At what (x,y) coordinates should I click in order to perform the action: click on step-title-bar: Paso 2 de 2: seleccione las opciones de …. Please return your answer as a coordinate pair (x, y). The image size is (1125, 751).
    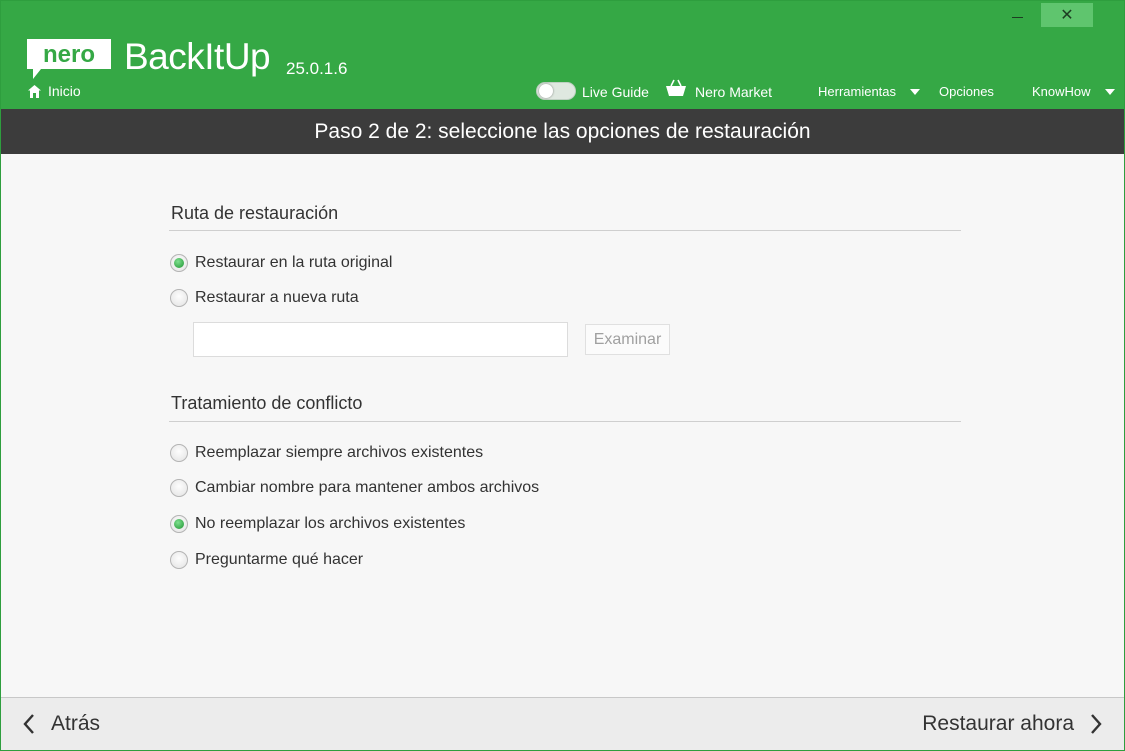
    Looking at the image, I should click on (562, 131).